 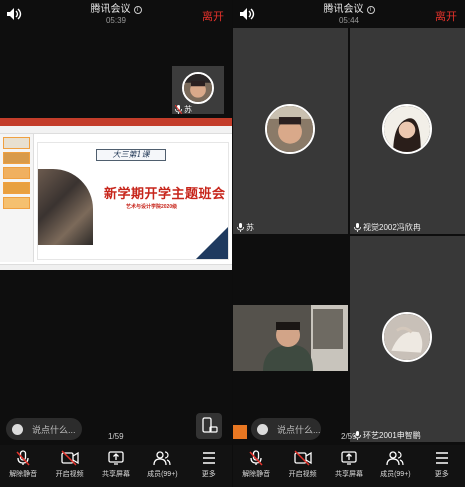 I want to click on meeting-time: 05:44, so click(x=349, y=20).